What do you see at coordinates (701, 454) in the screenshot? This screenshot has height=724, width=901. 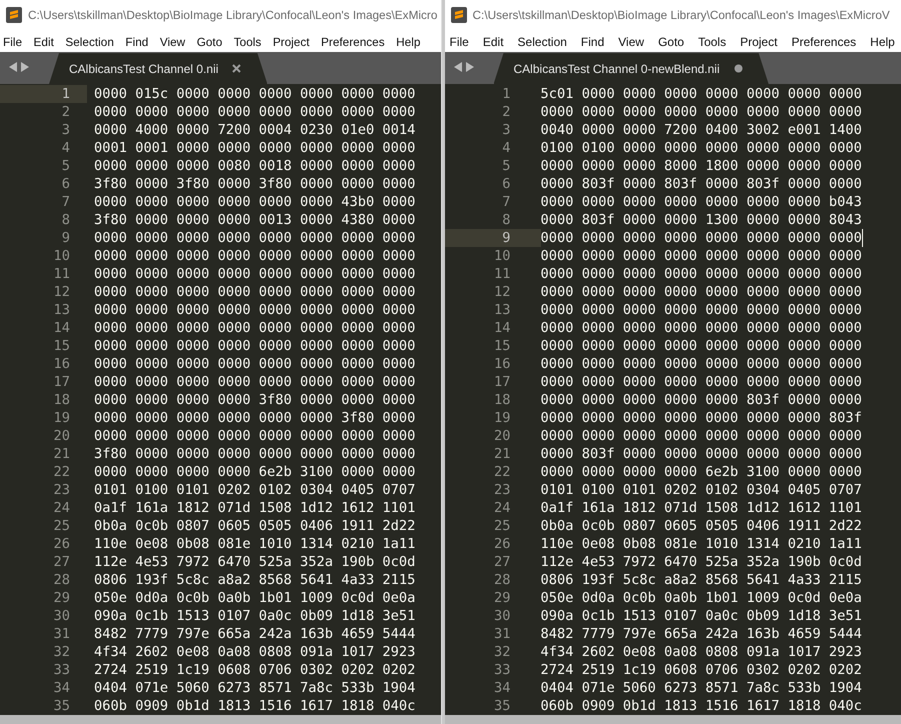 I see `hex-line: 0000 803f 0000 0000 0000 0000 0000 0000` at bounding box center [701, 454].